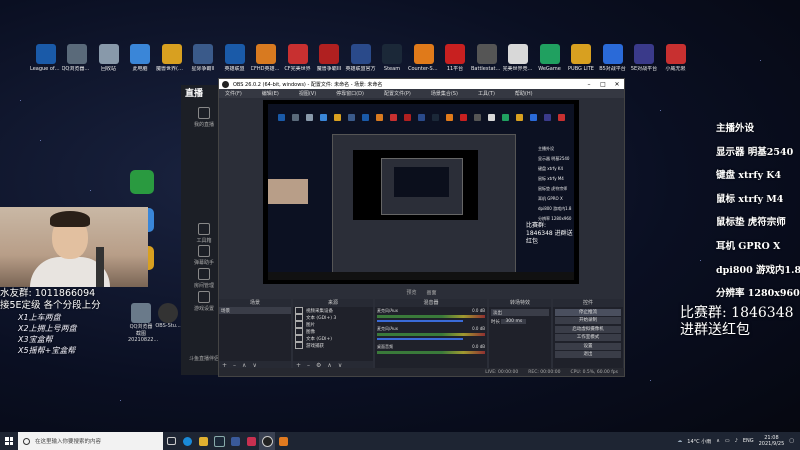 The height and width of the screenshot is (450, 800). I want to click on weather-icon: ☁, so click(679, 441).